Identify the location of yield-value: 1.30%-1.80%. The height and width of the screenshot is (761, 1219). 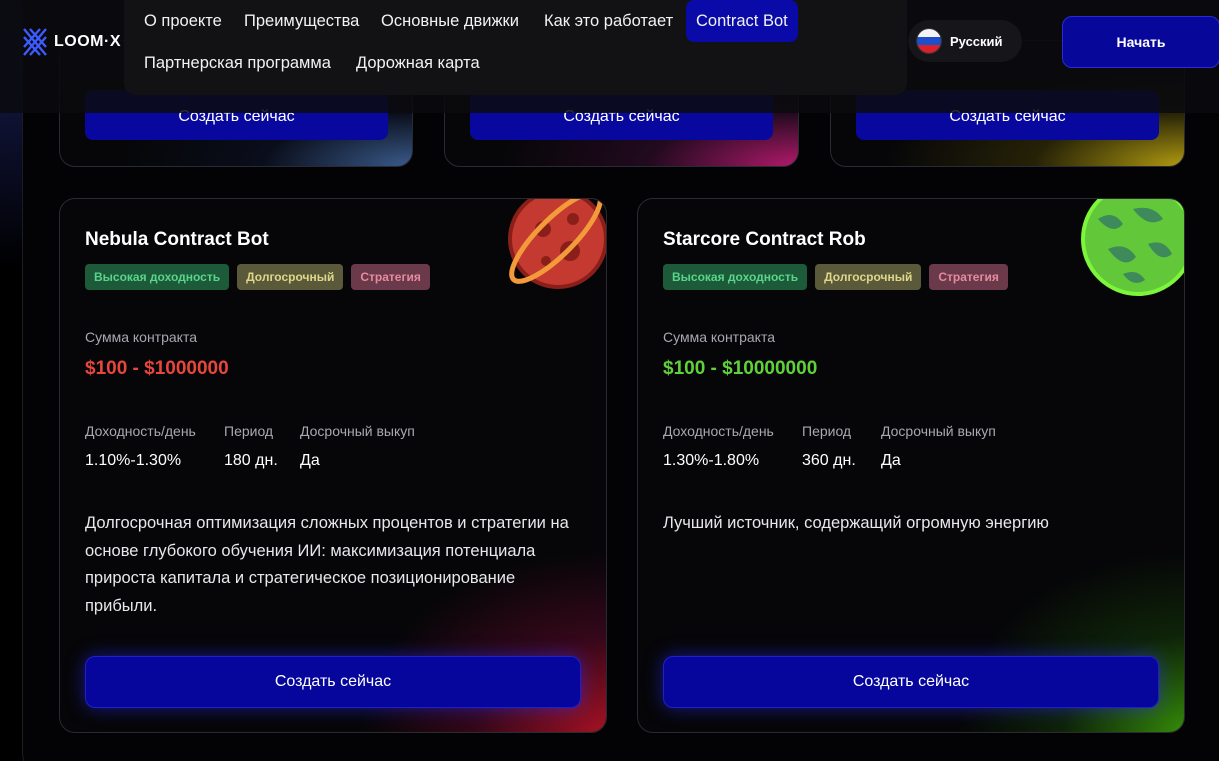
(711, 460).